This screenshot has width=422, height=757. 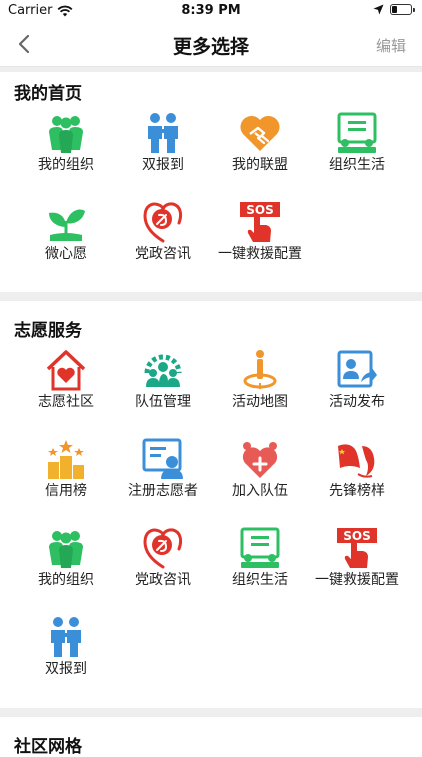 What do you see at coordinates (66, 459) in the screenshot?
I see `podium-stars-icon` at bounding box center [66, 459].